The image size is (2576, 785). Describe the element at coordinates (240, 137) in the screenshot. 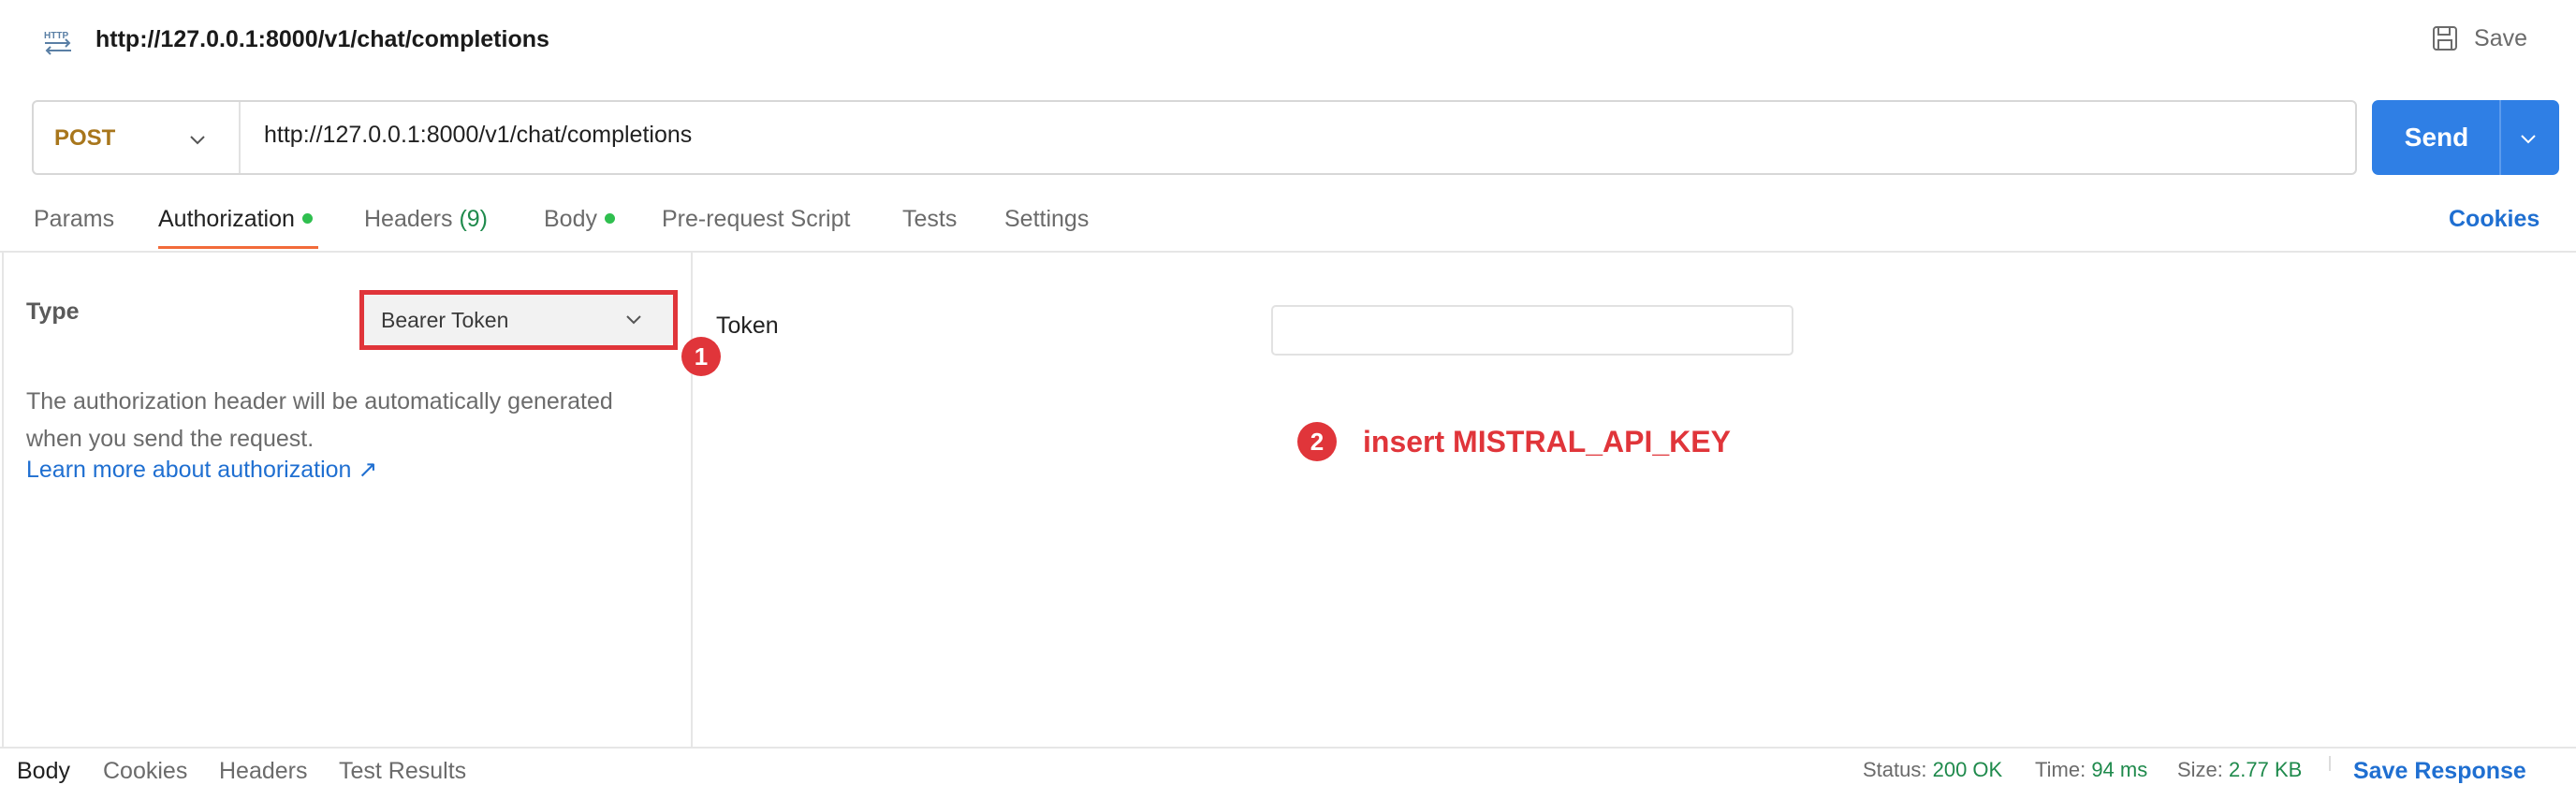

I see `url-divider` at that location.